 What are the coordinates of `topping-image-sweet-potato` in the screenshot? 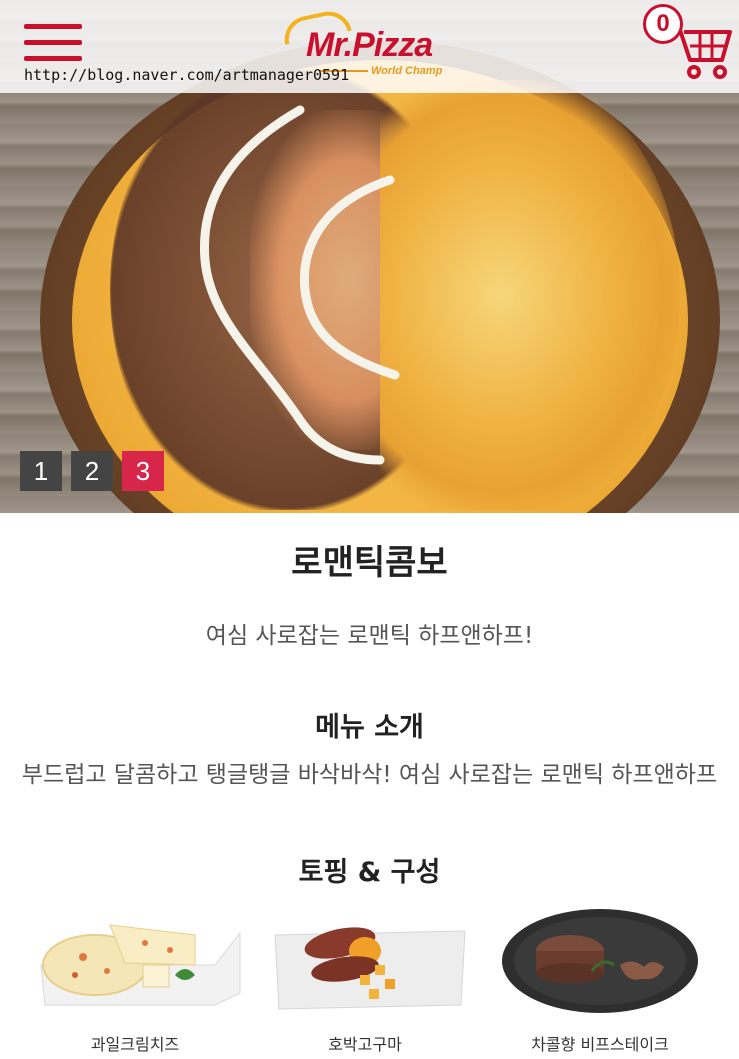 It's located at (370, 961).